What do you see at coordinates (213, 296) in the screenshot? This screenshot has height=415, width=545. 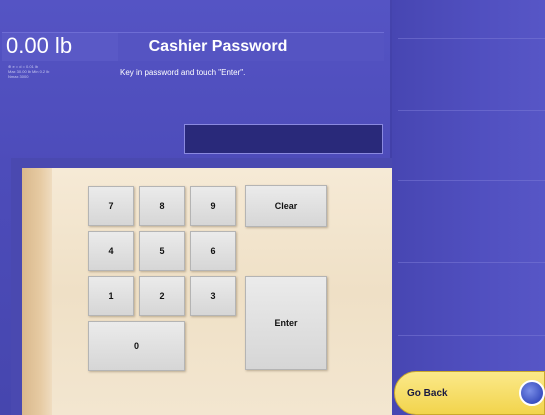 I see `key-3: 3` at bounding box center [213, 296].